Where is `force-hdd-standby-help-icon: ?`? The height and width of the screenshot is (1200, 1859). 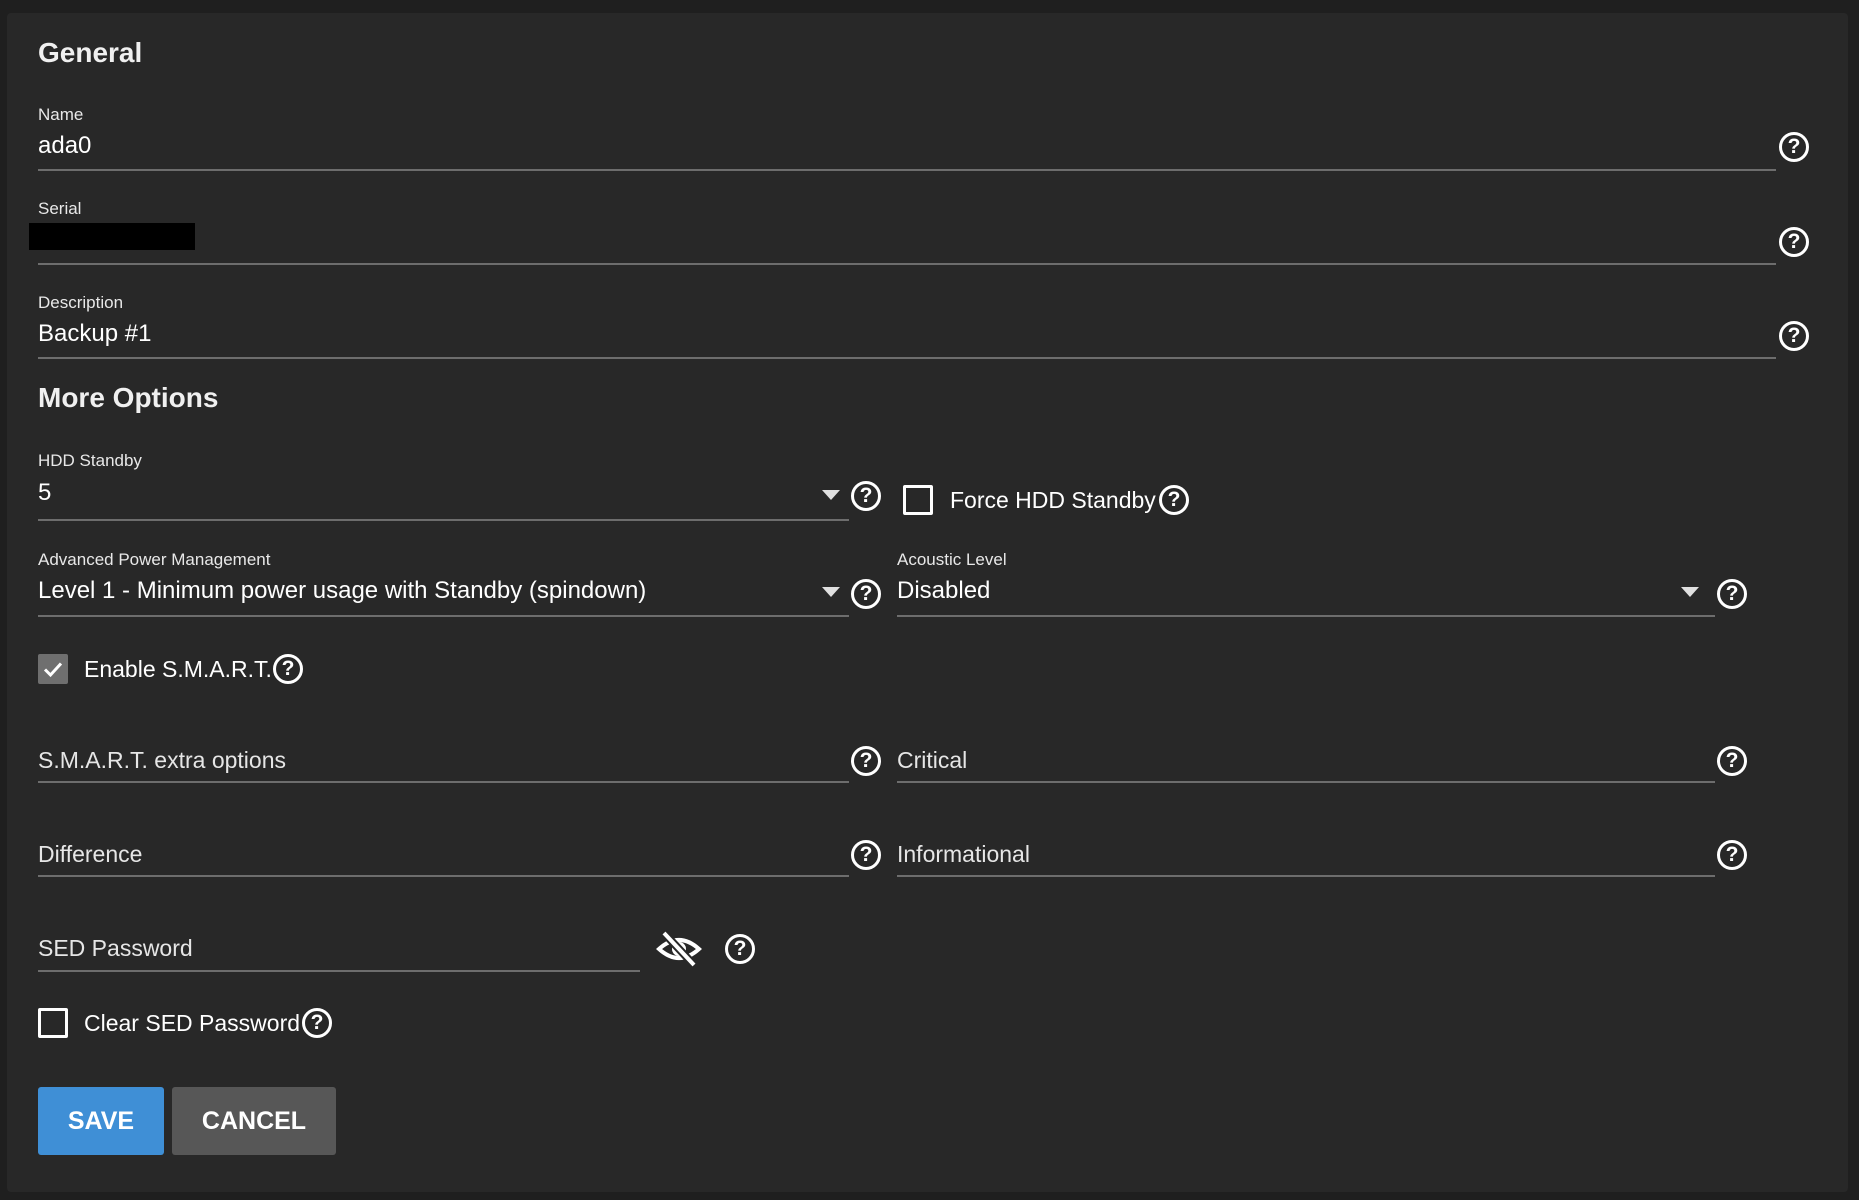
force-hdd-standby-help-icon: ? is located at coordinates (1174, 500).